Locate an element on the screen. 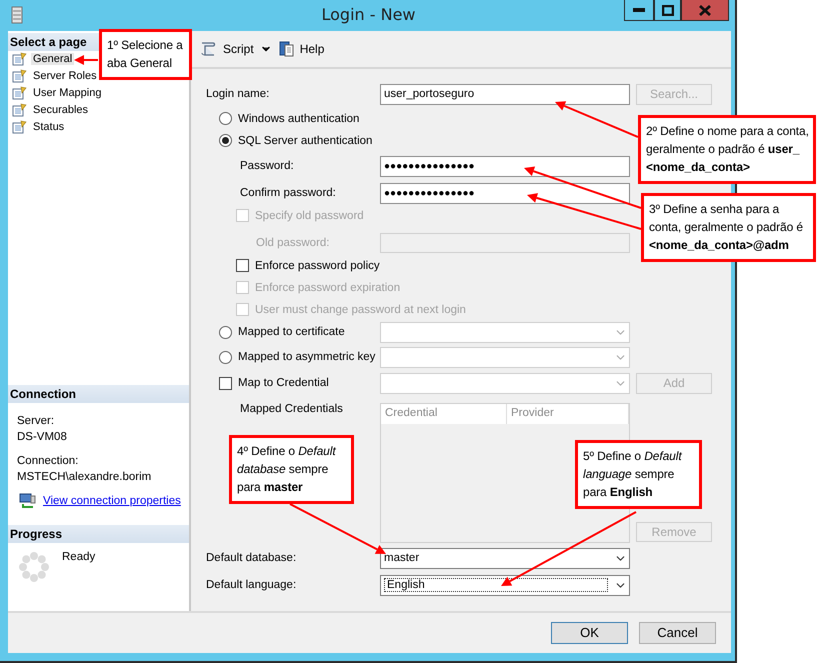 This screenshot has height=663, width=818. cancel-button: Cancel is located at coordinates (677, 633).